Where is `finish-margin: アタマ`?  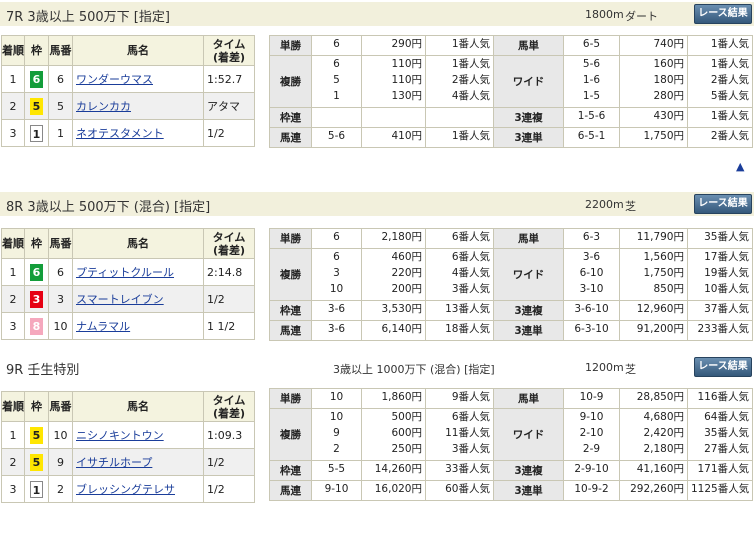 finish-margin: アタマ is located at coordinates (229, 106).